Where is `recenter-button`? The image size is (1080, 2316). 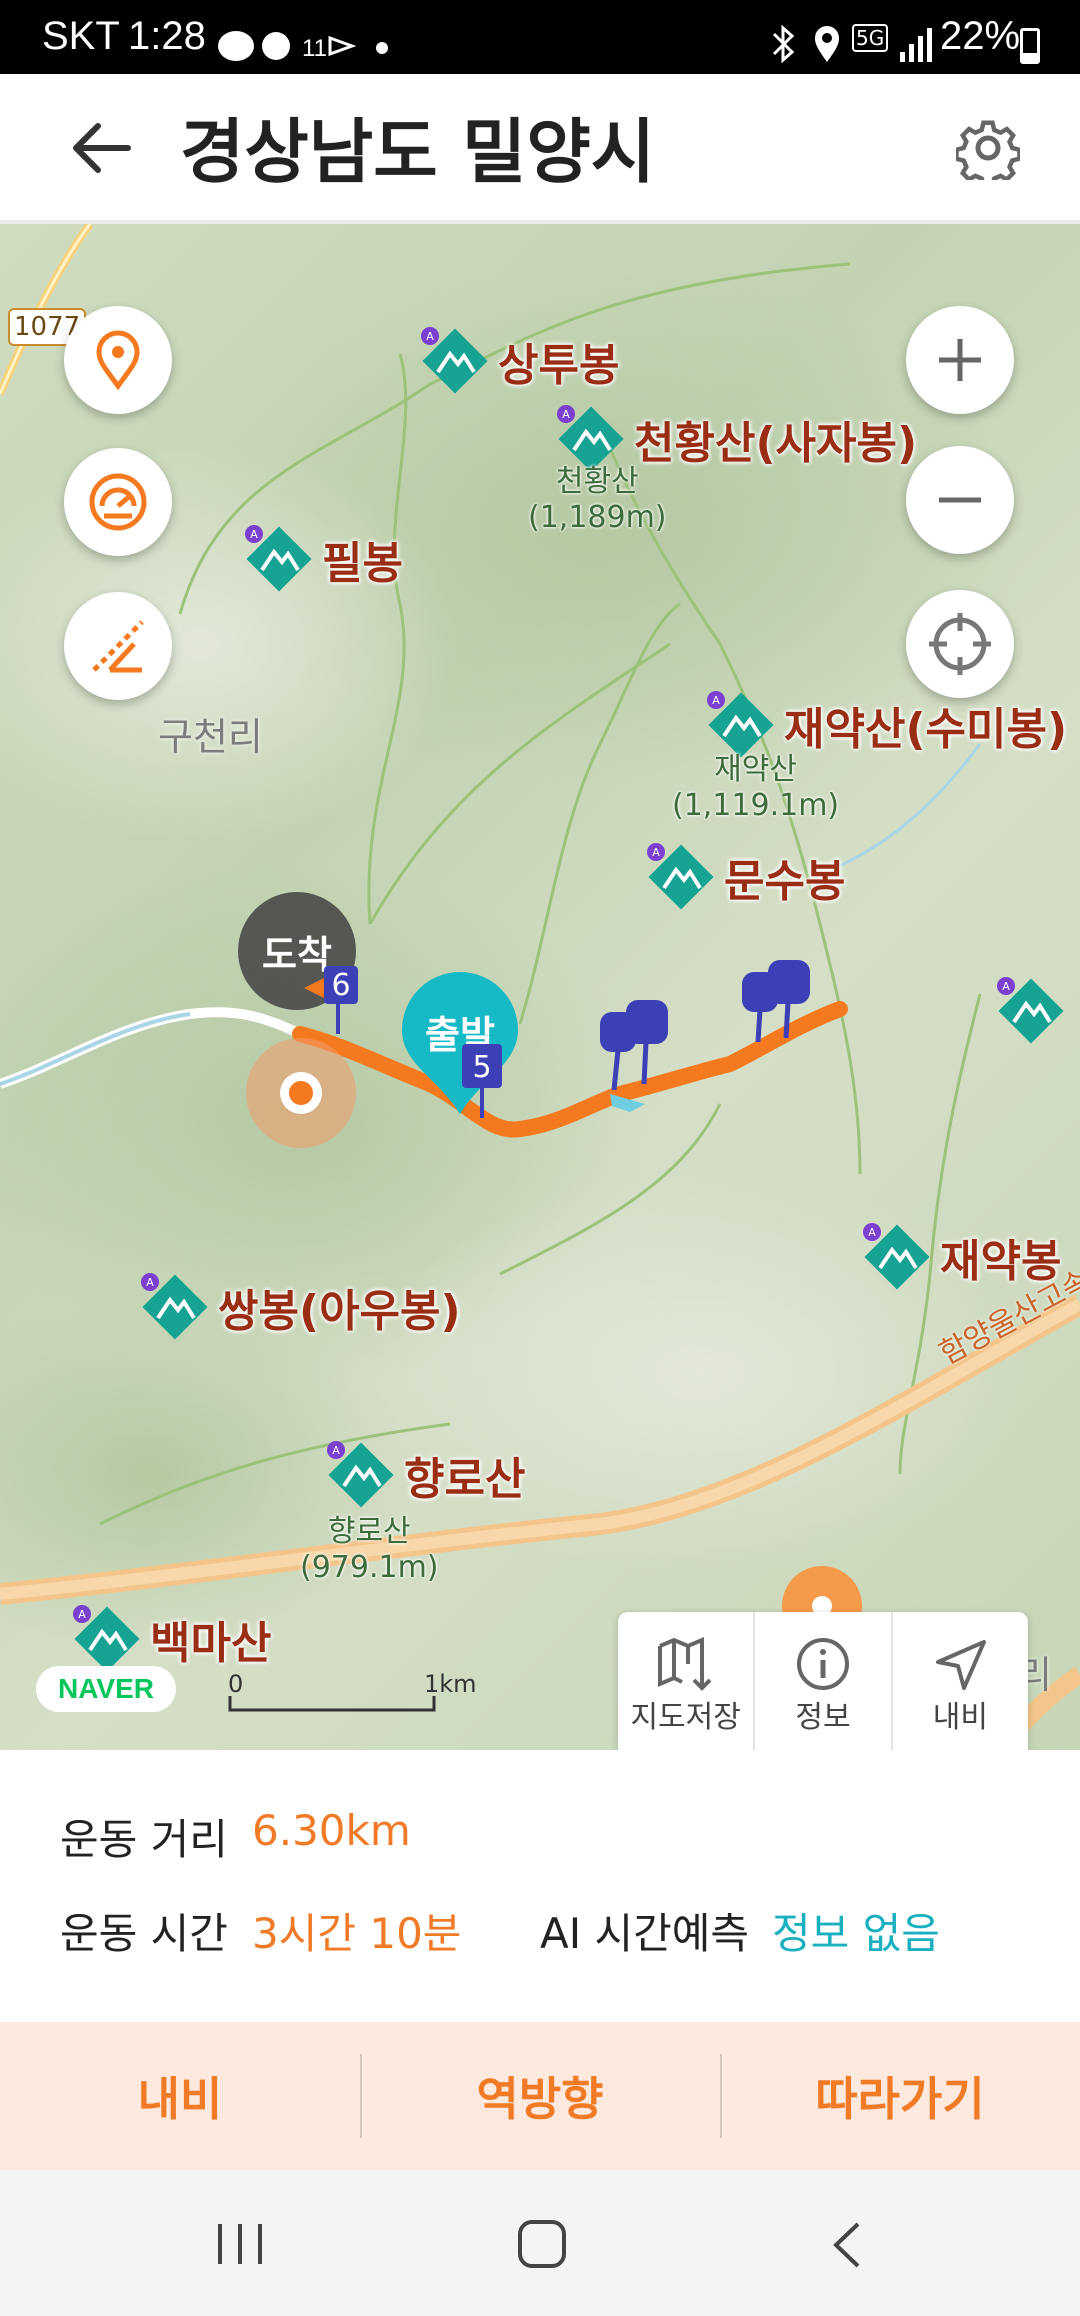
recenter-button is located at coordinates (960, 644).